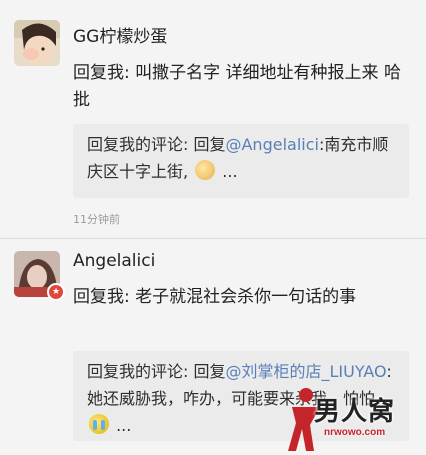  What do you see at coordinates (215, 297) in the screenshot?
I see `reply-text: 回复我: 老子就混社会杀你一句话的事` at bounding box center [215, 297].